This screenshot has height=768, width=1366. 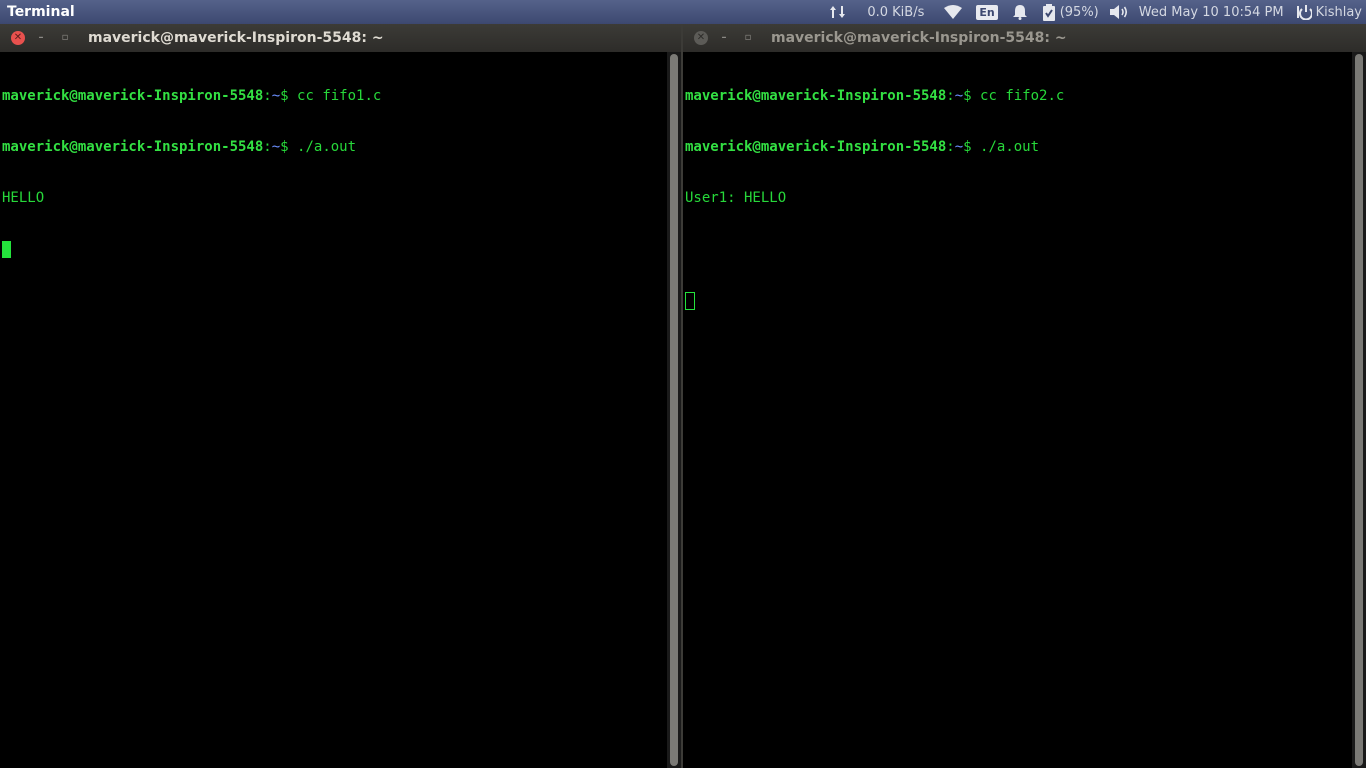 I want to click on net-speed-indicator: 0.0 KiB/s, so click(x=895, y=12).